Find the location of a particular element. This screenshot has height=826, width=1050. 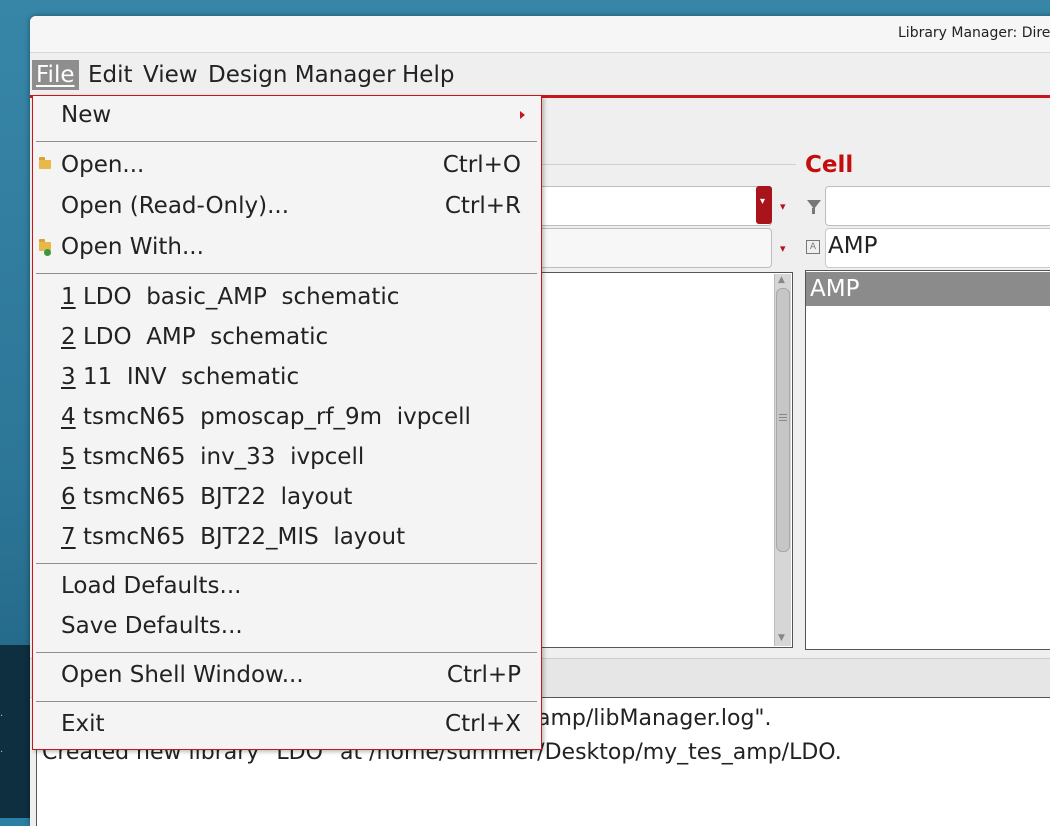

scroll-up-icon: ▲ is located at coordinates (781, 280).